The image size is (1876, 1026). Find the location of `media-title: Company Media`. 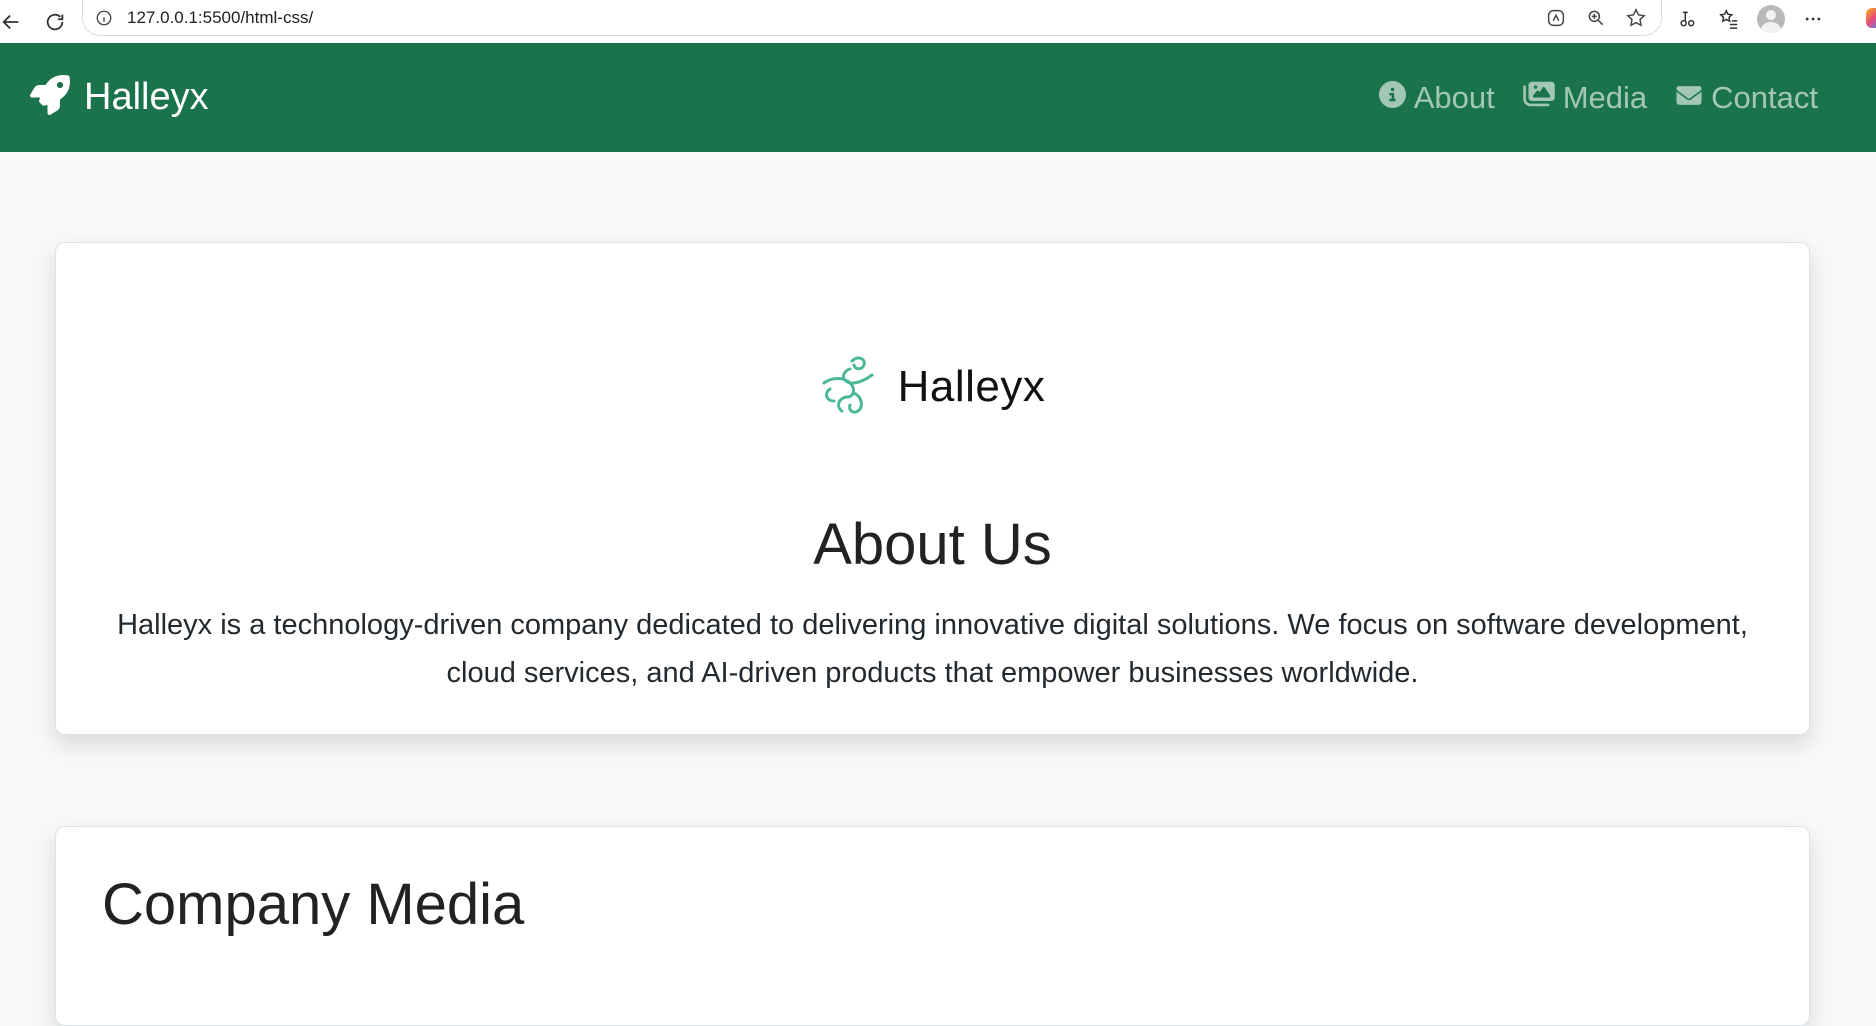

media-title: Company Media is located at coordinates (313, 904).